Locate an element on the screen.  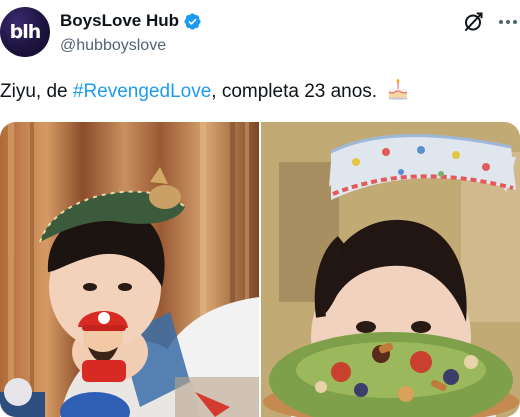
more-options-button is located at coordinates (508, 22).